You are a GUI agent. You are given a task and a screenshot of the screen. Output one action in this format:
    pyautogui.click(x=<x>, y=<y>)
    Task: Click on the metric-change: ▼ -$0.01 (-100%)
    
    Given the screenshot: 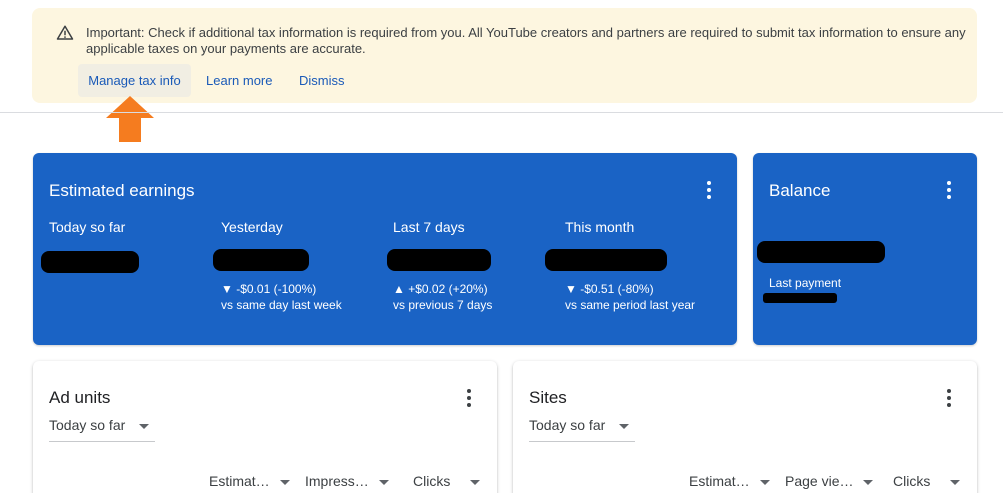 What is the action you would take?
    pyautogui.click(x=269, y=289)
    